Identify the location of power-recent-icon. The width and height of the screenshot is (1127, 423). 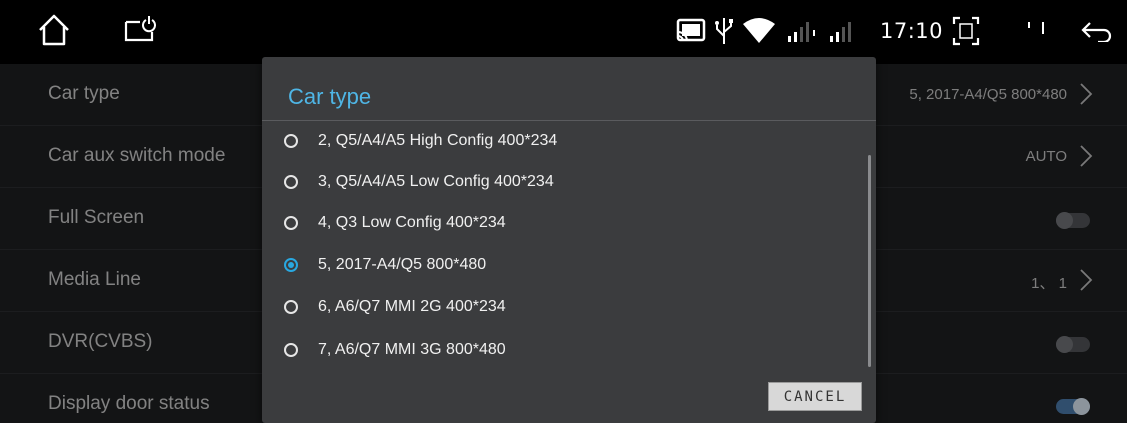
(140, 29).